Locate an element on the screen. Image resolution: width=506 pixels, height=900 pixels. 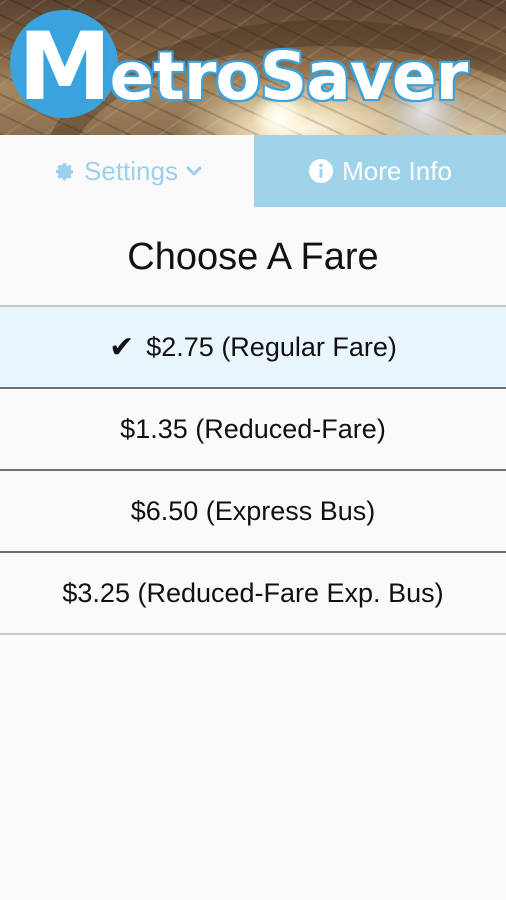
logo-text: M etroSaver is located at coordinates (239, 67).